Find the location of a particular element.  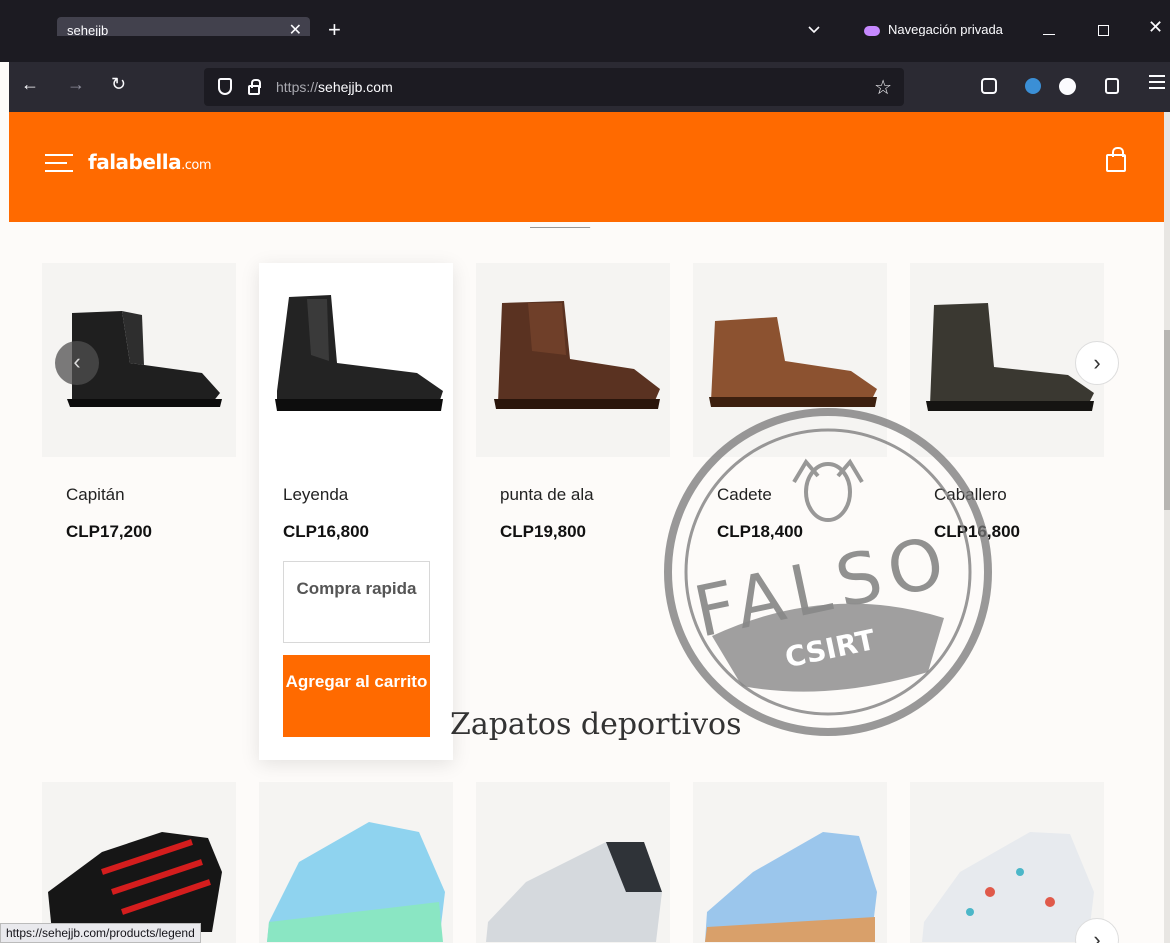

lock-icon is located at coordinates (254, 87).